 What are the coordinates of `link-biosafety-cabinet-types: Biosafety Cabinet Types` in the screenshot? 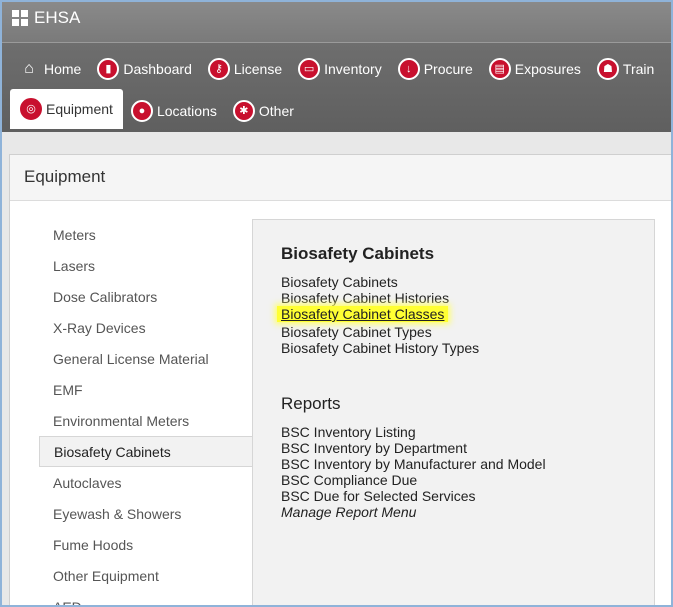 It's located at (380, 332).